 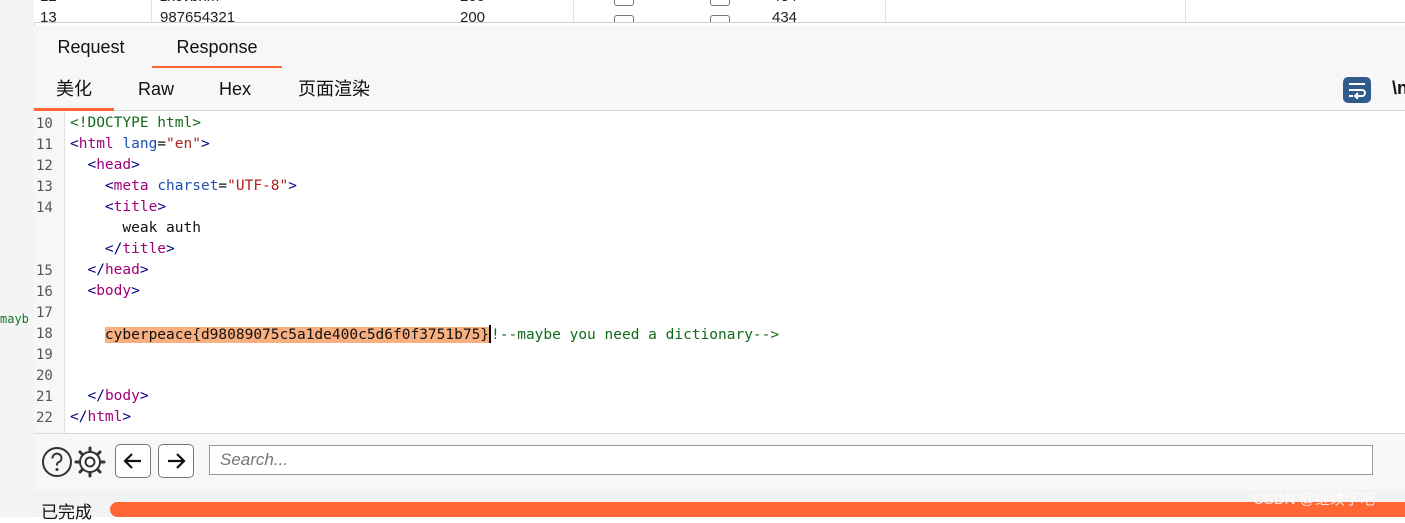 What do you see at coordinates (17, 258) in the screenshot?
I see `left-panel-edge` at bounding box center [17, 258].